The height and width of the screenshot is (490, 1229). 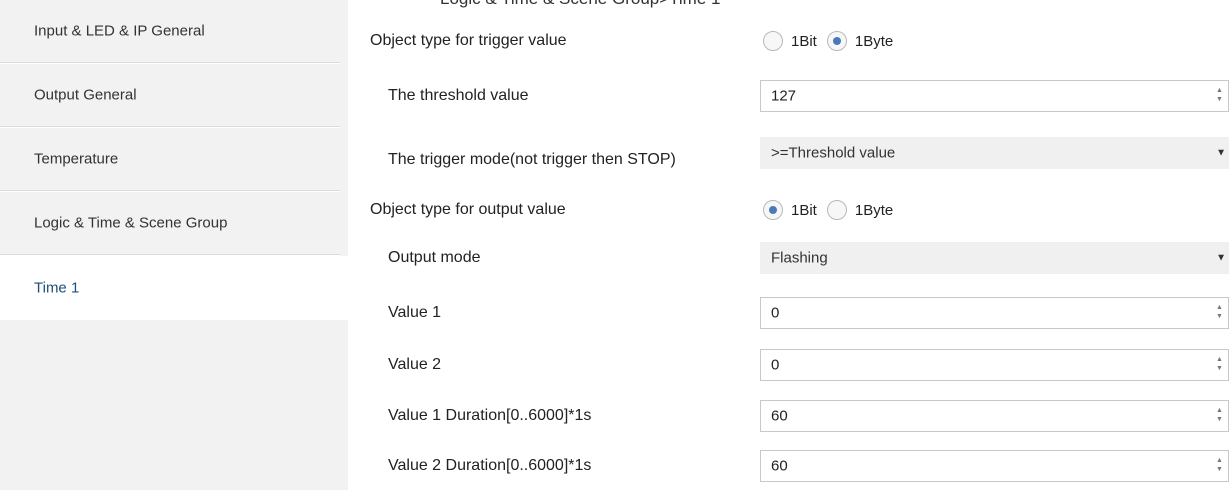 I want to click on trigger-object-type-radio-group: 1Bit 1Byte, so click(x=833, y=41).